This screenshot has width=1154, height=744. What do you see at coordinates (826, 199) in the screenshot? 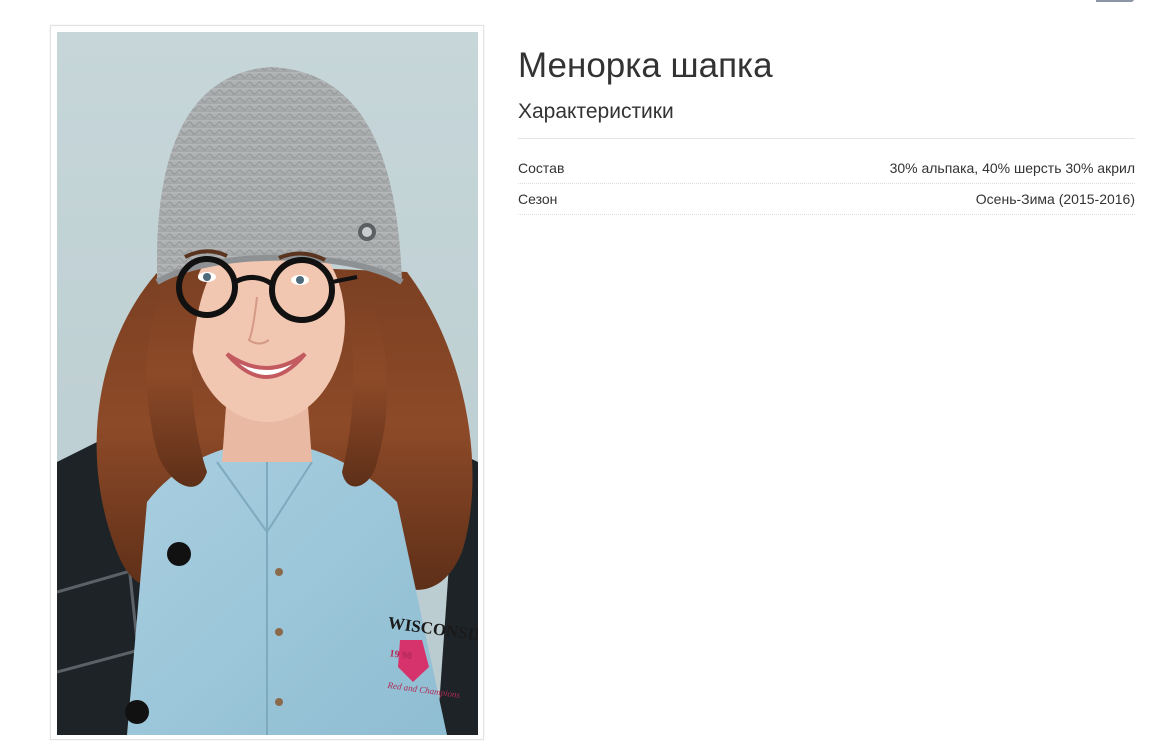
I see `spec-row-season: Сезон Осень-Зима (2015-2016)` at bounding box center [826, 199].